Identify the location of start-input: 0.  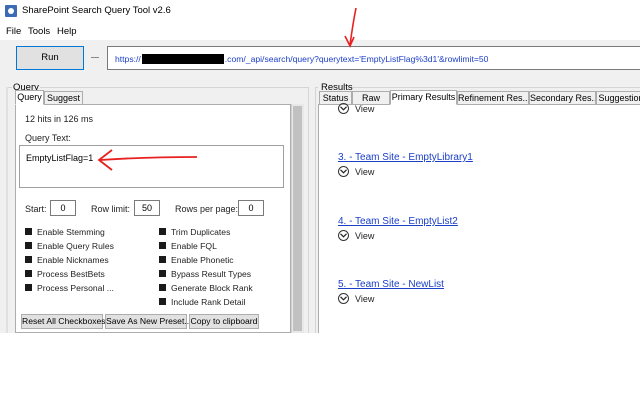
(63, 208).